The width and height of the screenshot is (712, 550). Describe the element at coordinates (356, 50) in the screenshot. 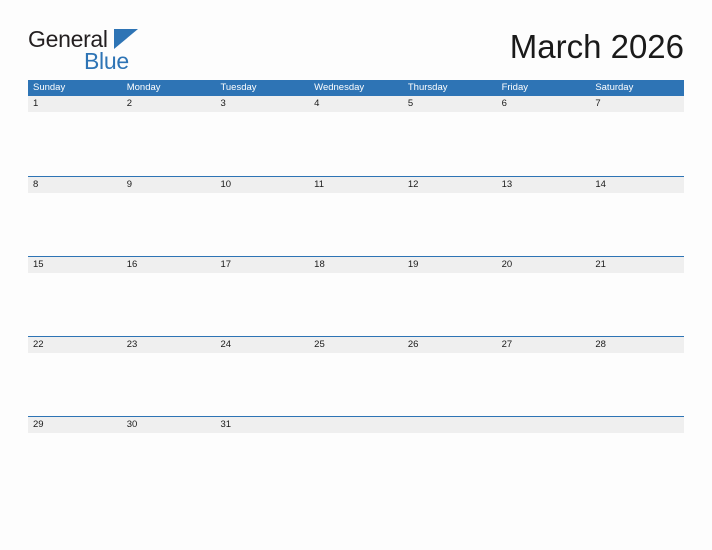

I see `page-header: General Blue March 2026` at that location.